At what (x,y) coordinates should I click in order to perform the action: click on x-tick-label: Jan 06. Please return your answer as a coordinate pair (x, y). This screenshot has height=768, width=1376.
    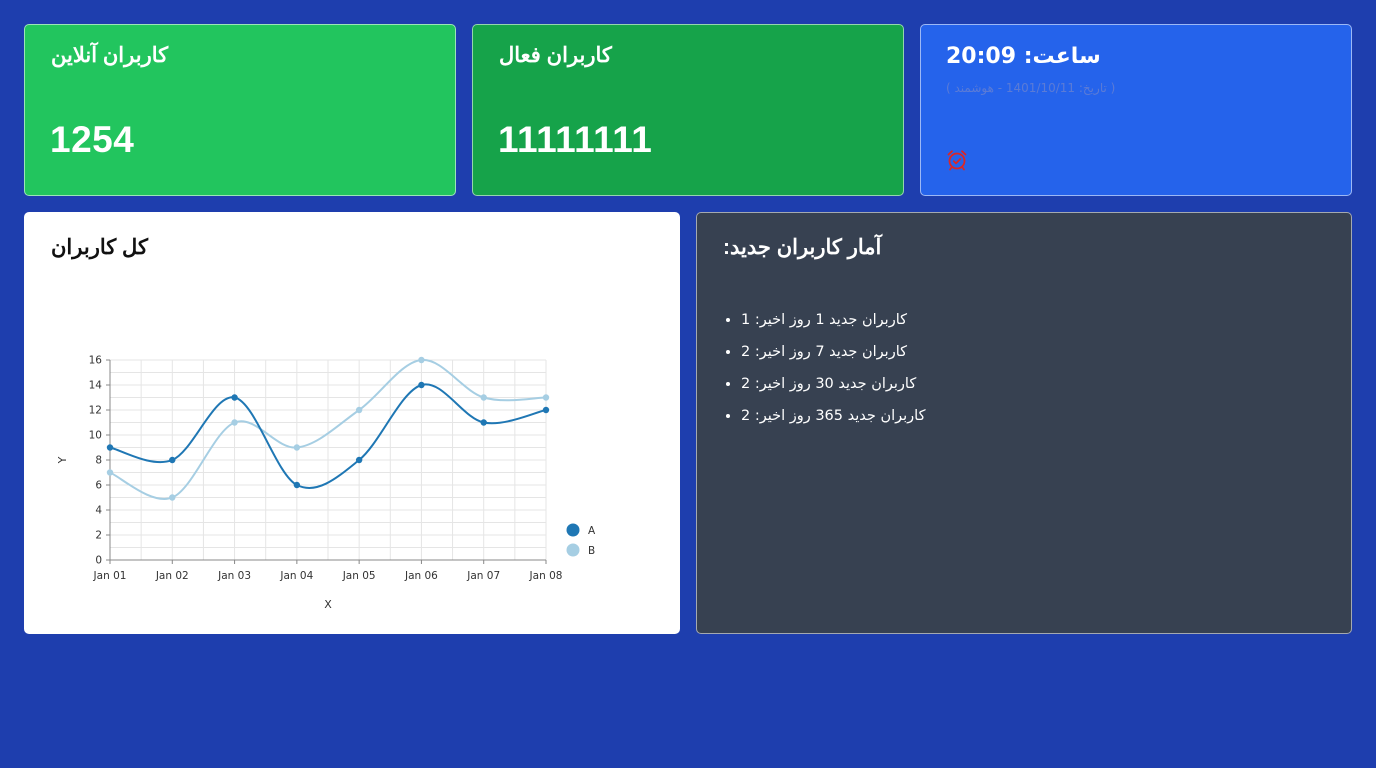
    Looking at the image, I should click on (421, 576).